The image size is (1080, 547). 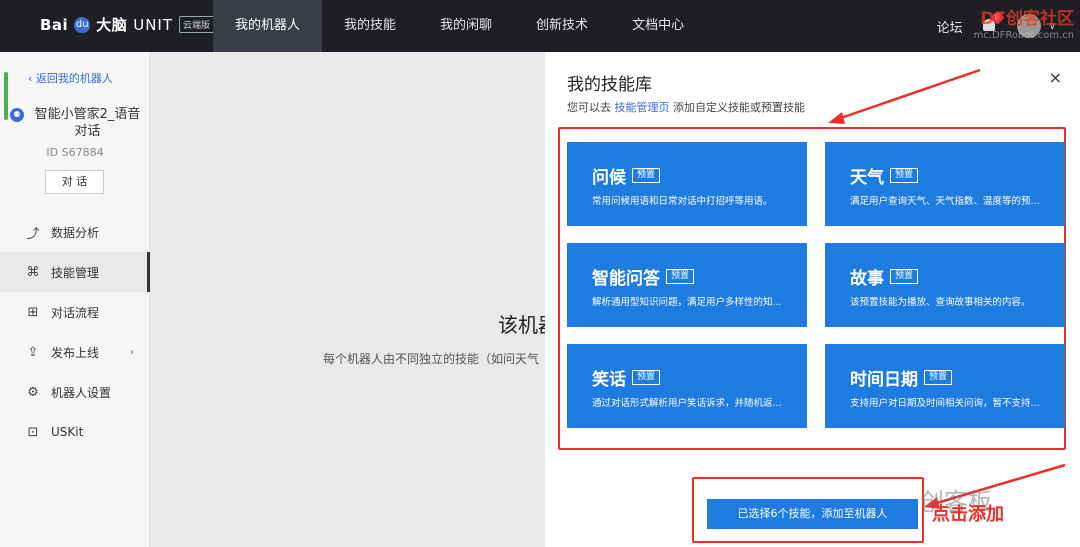 What do you see at coordinates (197, 24) in the screenshot?
I see `cloud-edition-badge: 云端版` at bounding box center [197, 24].